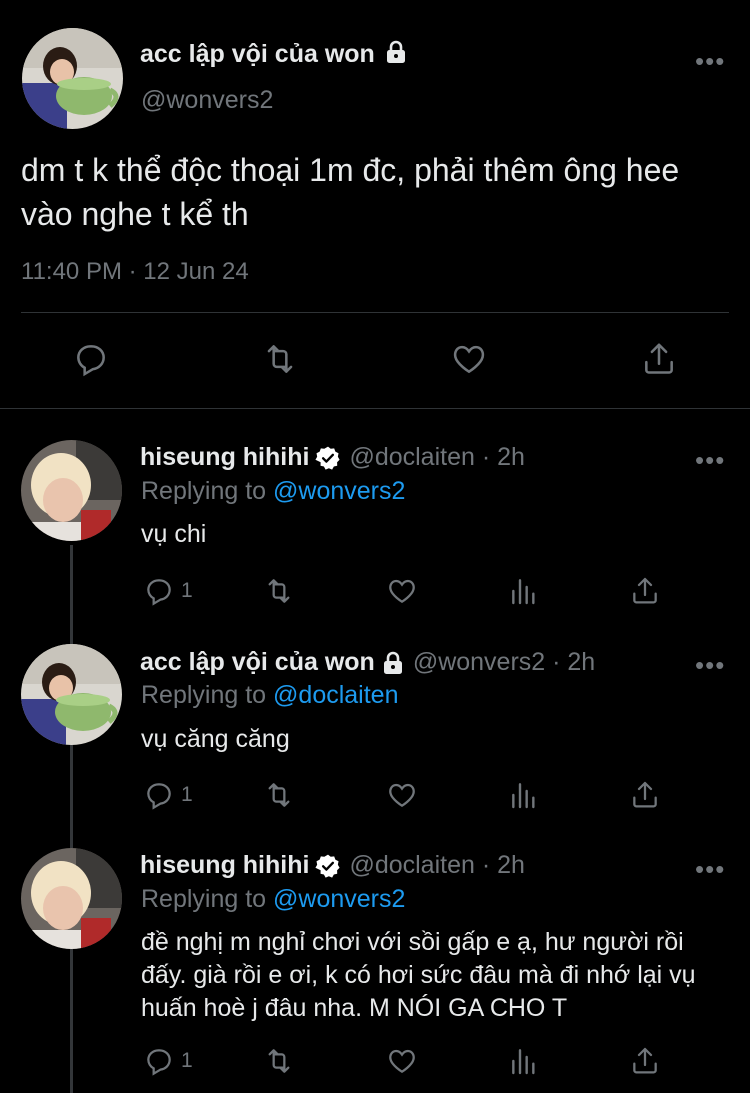  Describe the element at coordinates (71, 819) in the screenshot. I see `thread-line` at that location.